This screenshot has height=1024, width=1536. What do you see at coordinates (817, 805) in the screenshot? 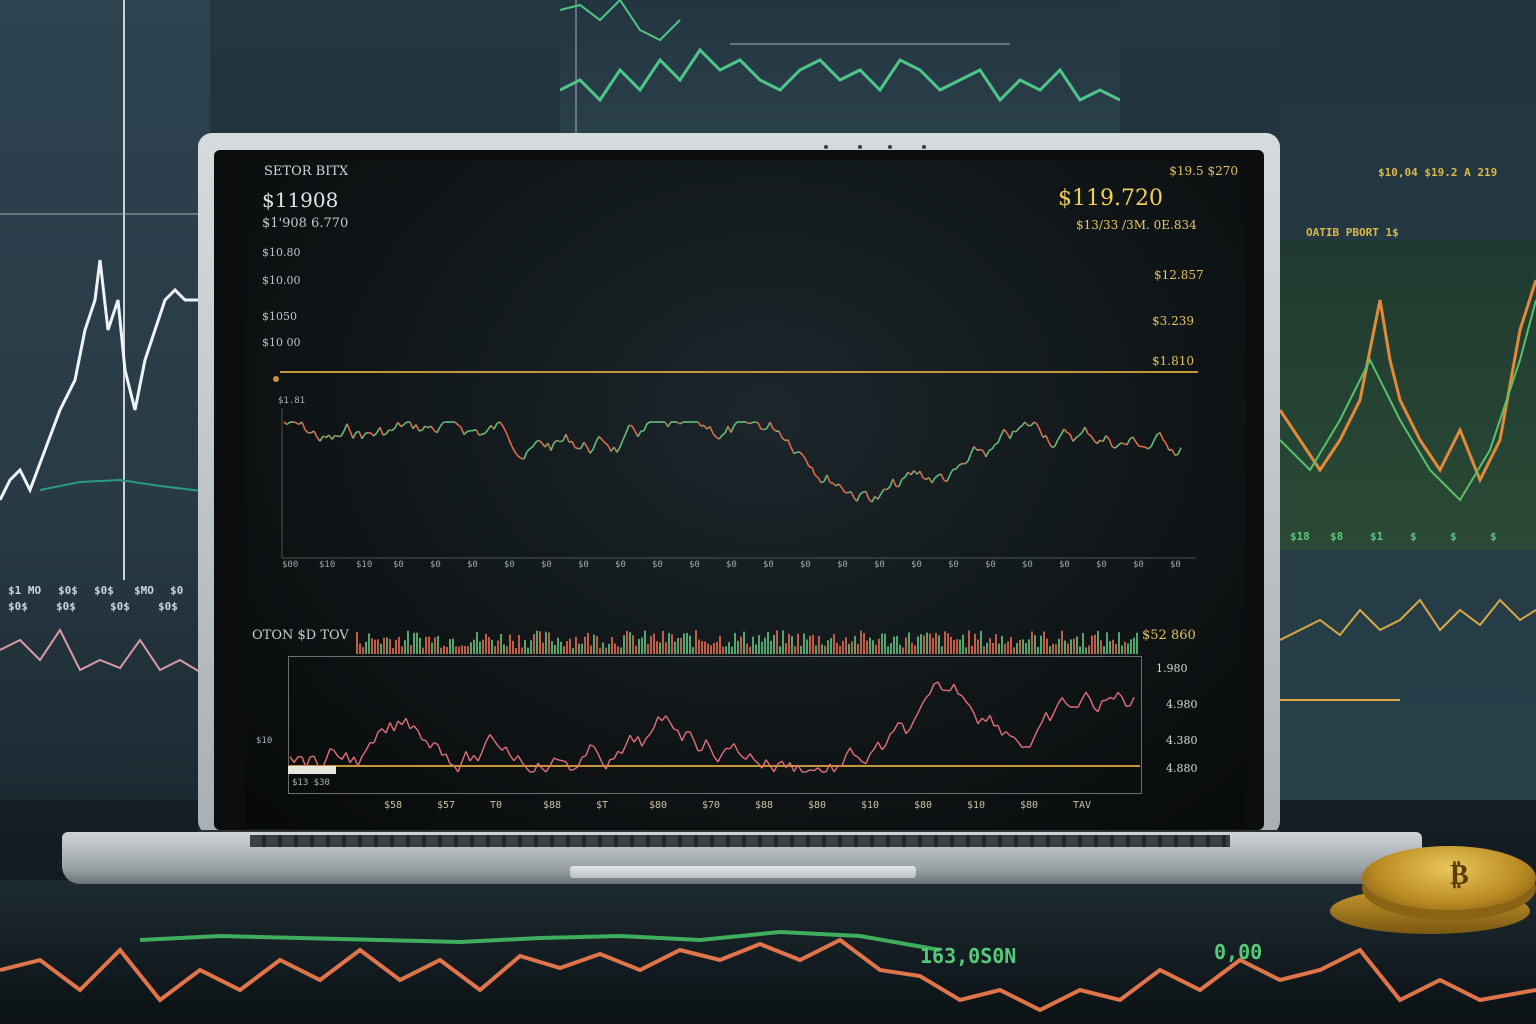
I see `bottom-axis-label: $80` at bounding box center [817, 805].